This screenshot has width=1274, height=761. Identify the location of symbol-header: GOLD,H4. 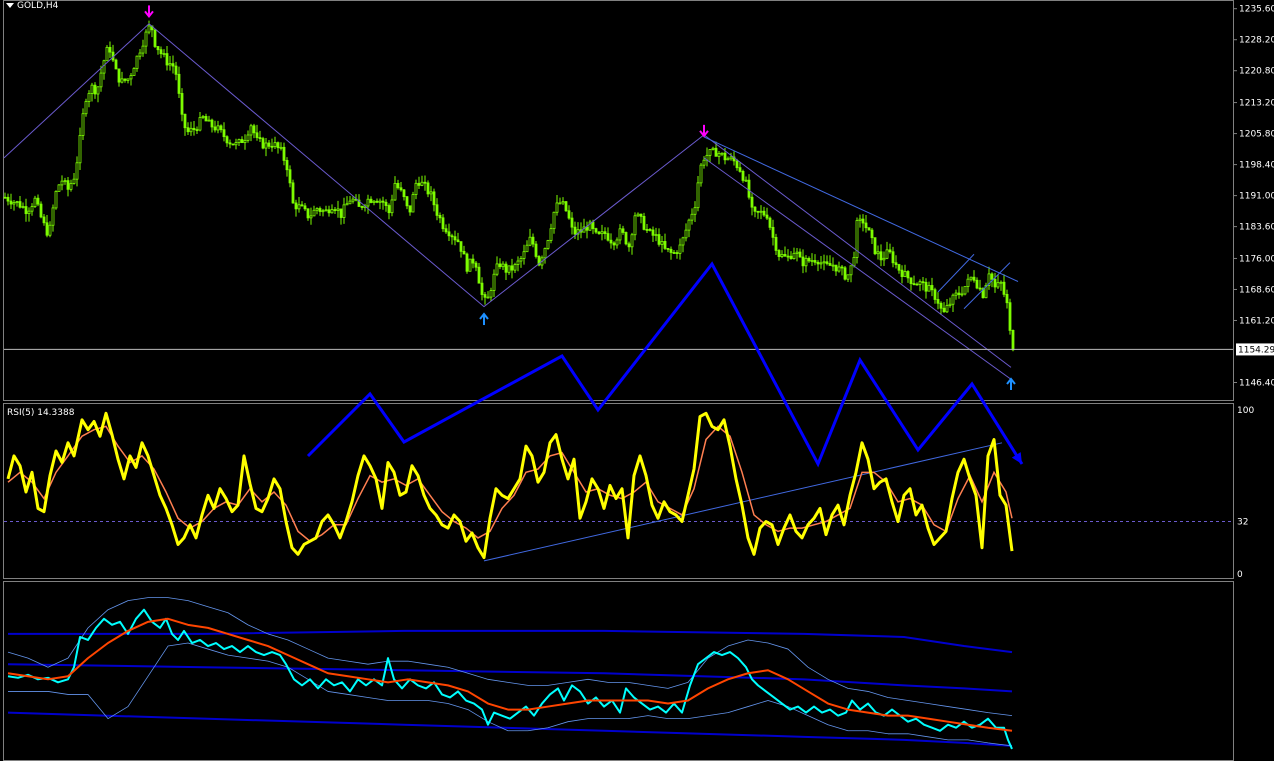
(32, 6).